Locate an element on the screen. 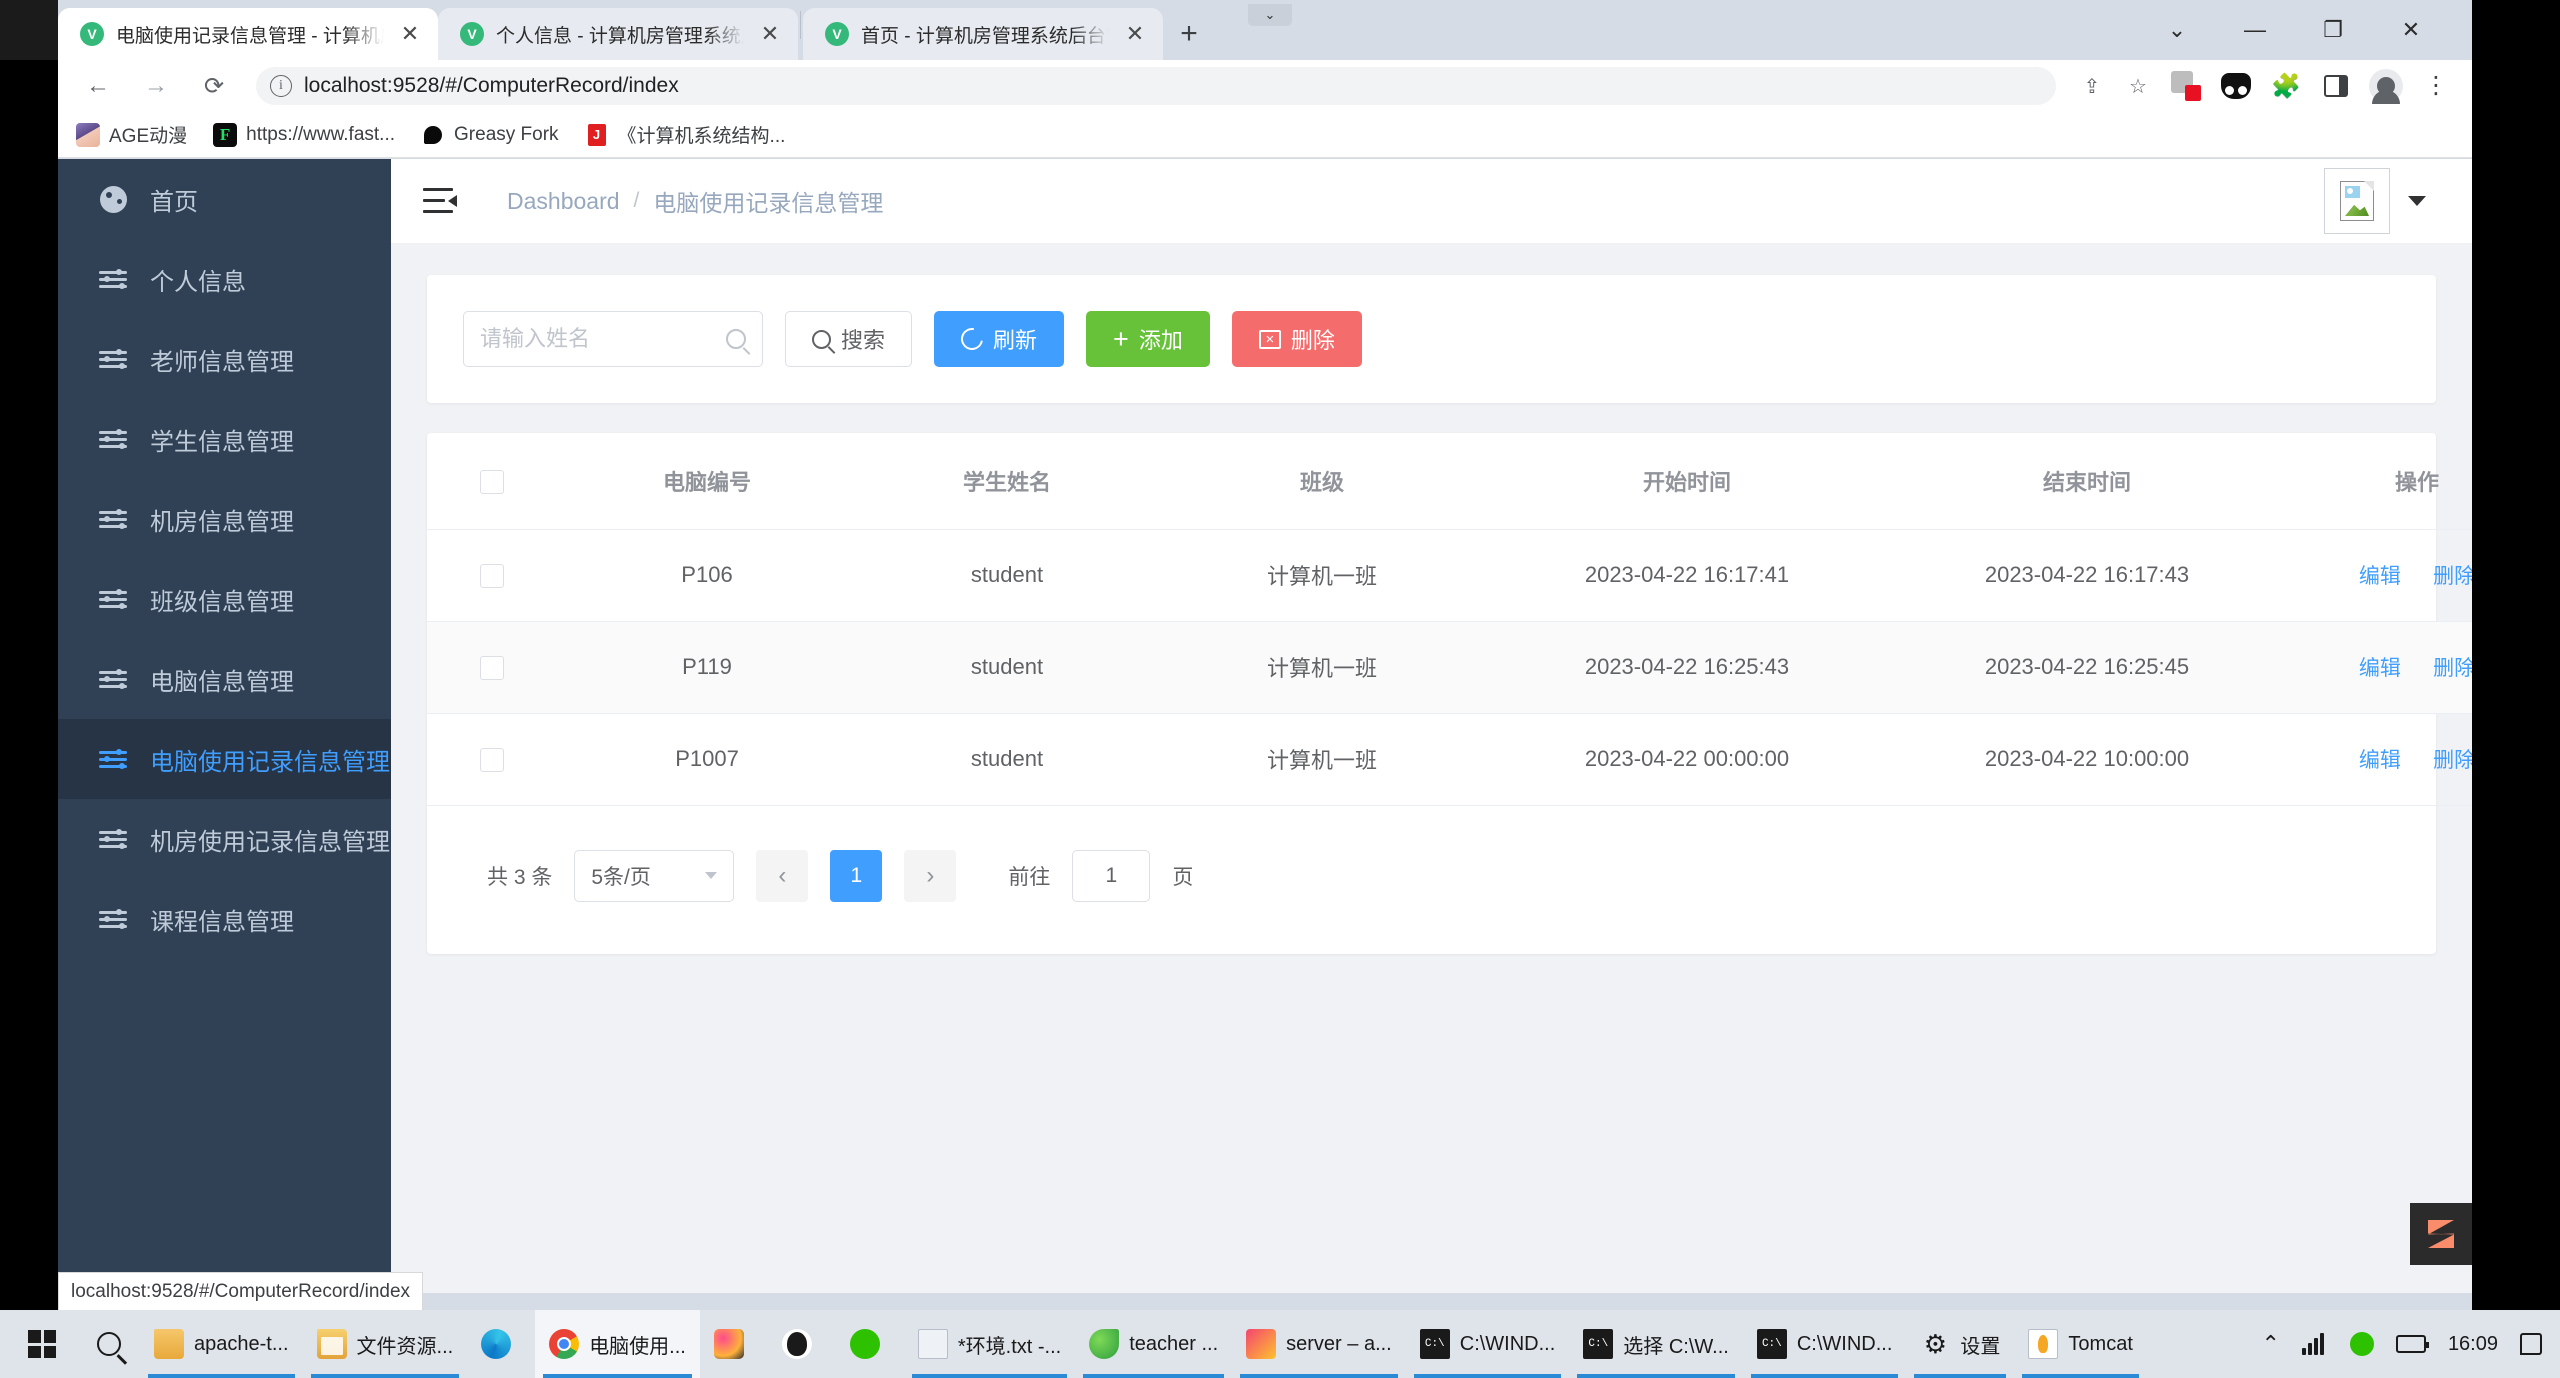 The height and width of the screenshot is (1378, 2560). sidebar-item-student: 学生信息管理 is located at coordinates (224, 439).